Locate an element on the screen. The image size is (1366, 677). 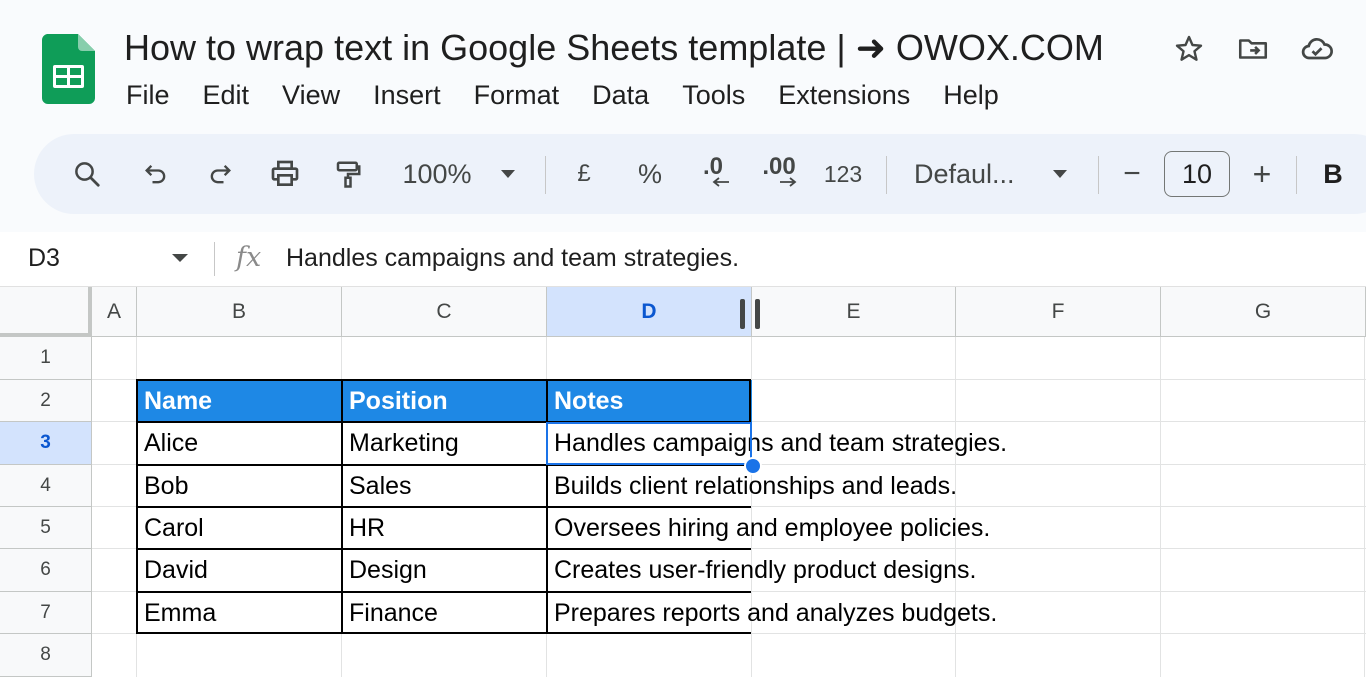
table-header-position: Position is located at coordinates (444, 401).